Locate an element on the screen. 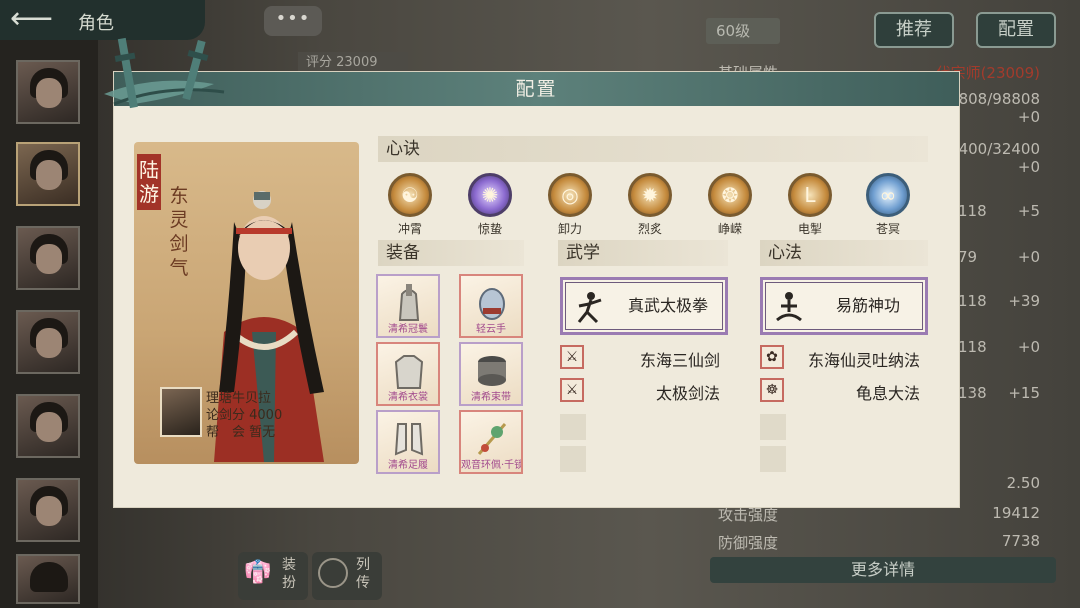  skill-icon: ✹ is located at coordinates (650, 195).